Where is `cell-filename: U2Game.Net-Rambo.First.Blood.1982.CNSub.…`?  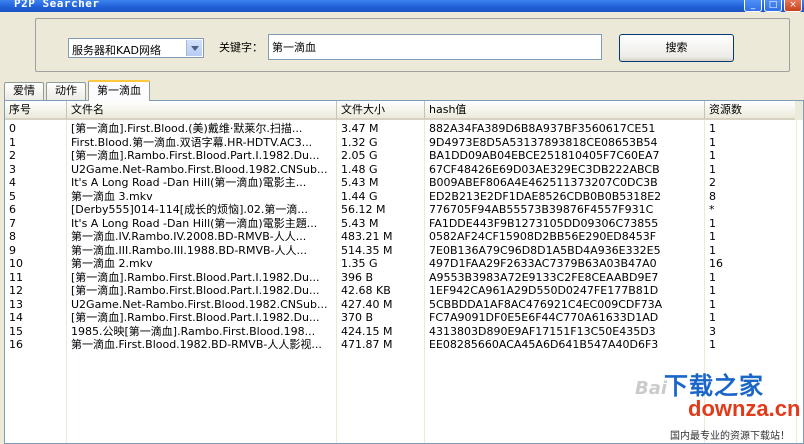
cell-filename: U2Game.Net-Rambo.First.Blood.1982.CNSub.… is located at coordinates (199, 304).